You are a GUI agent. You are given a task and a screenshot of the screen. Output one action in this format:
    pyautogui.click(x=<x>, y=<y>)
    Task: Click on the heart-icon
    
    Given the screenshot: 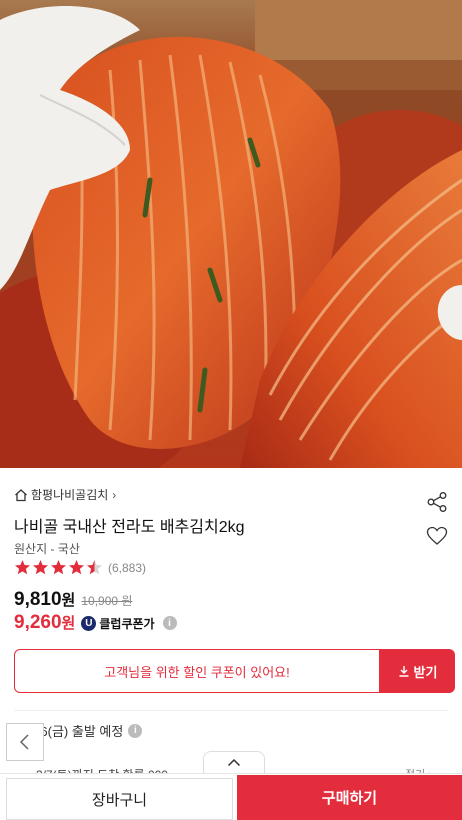 What is the action you would take?
    pyautogui.click(x=437, y=536)
    